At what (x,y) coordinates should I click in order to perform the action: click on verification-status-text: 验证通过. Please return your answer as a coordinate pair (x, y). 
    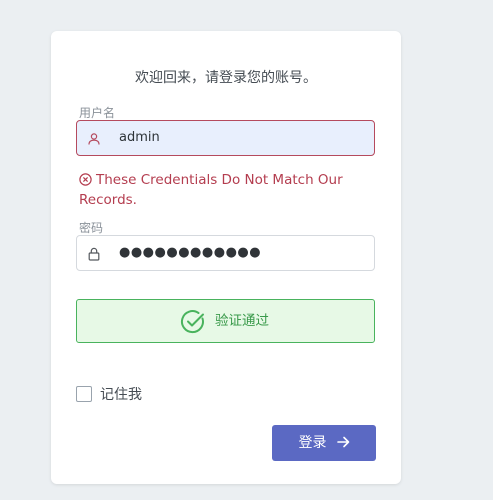
    Looking at the image, I should click on (242, 321).